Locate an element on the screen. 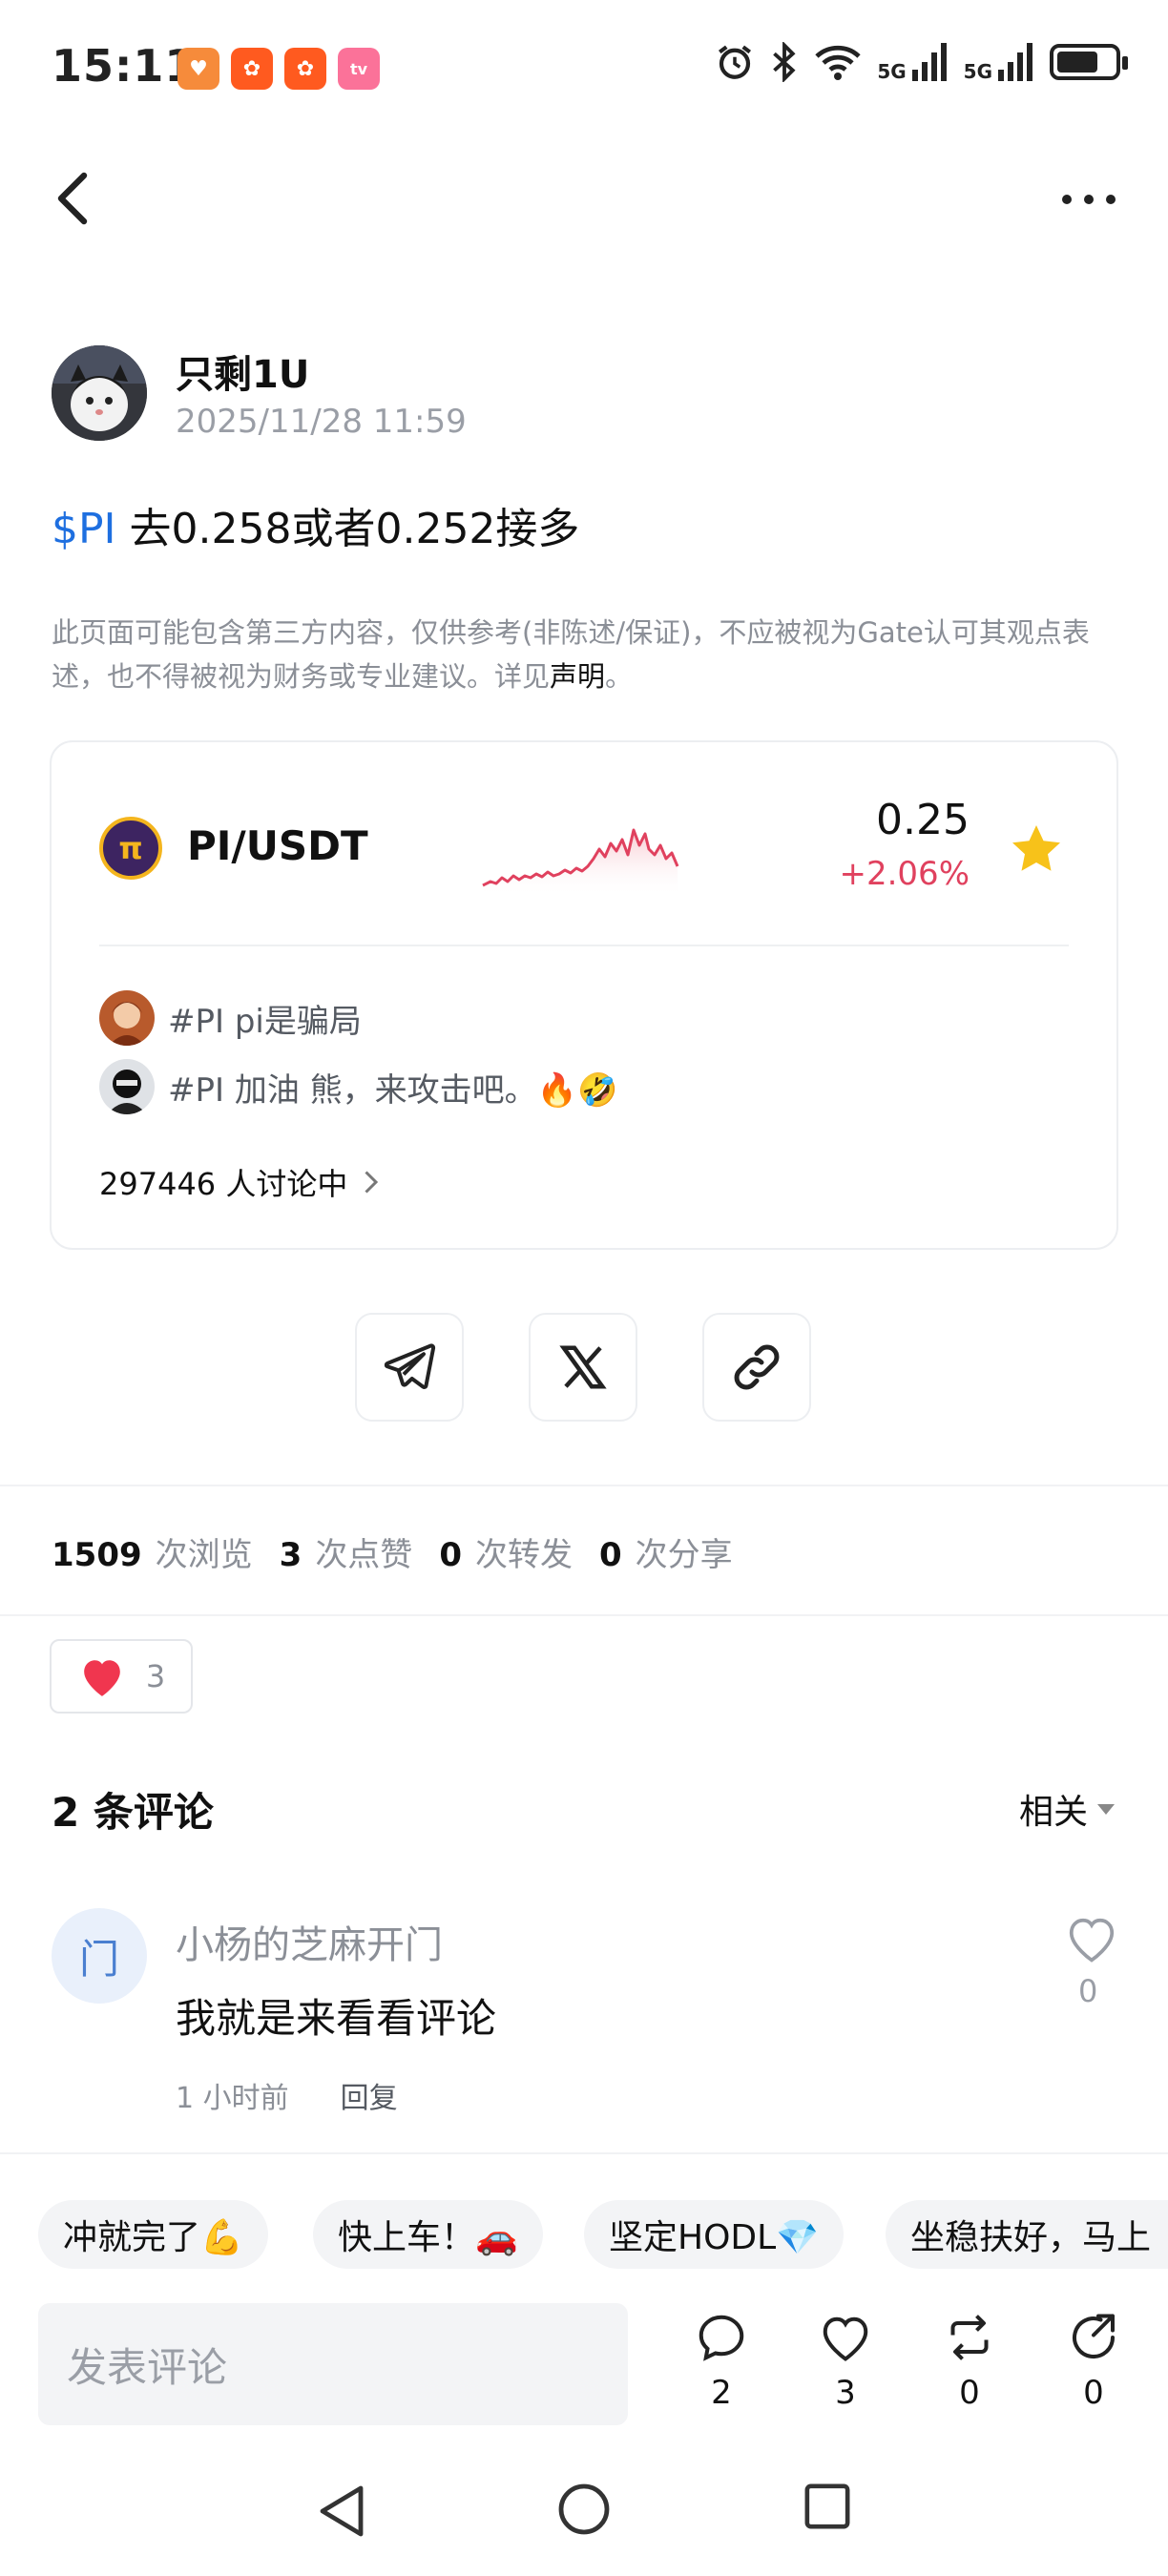 The image size is (1168, 2576). quick-reply-chip: 冲就完了💪 is located at coordinates (153, 2234).